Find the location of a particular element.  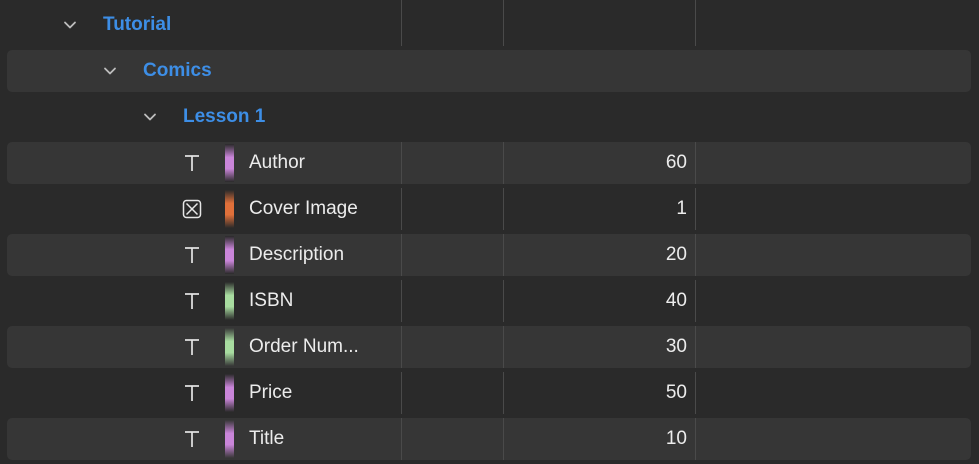

tree-group-row-lesson-1: Lesson 1 is located at coordinates (489, 117).